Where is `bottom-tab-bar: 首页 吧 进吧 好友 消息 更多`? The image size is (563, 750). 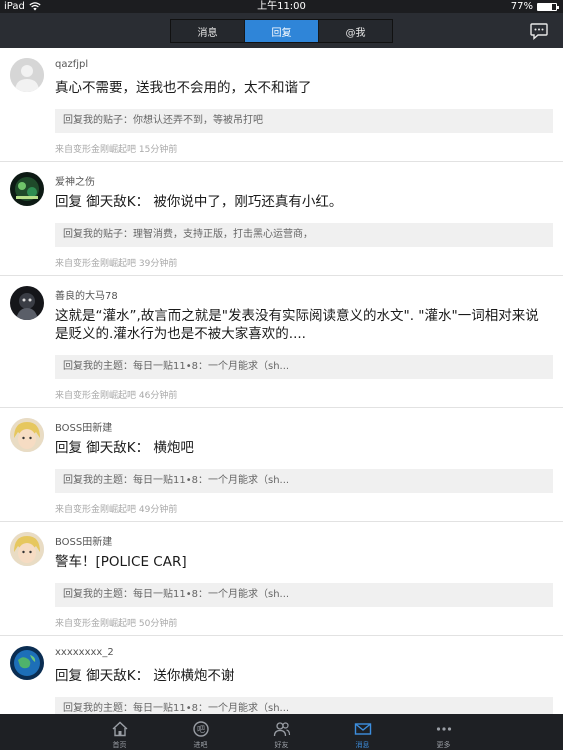 bottom-tab-bar: 首页 吧 进吧 好友 消息 更多 is located at coordinates (281, 732).